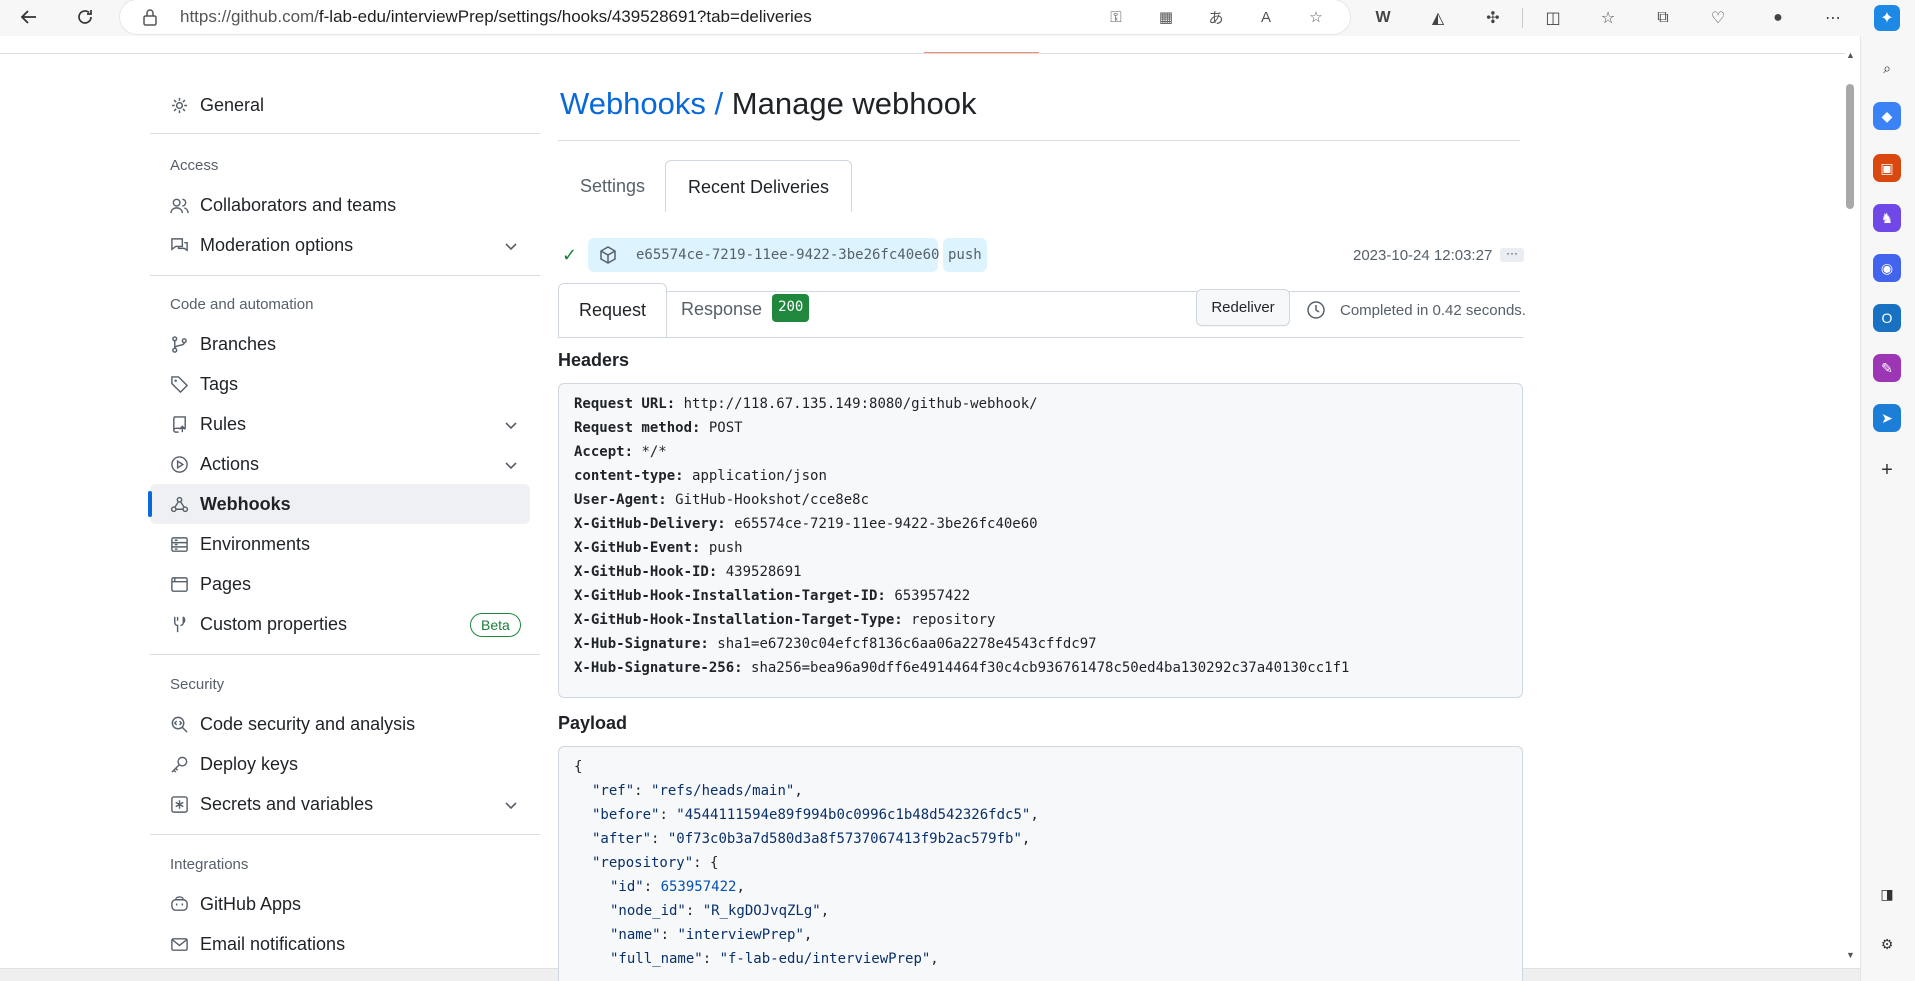  I want to click on comment-discussion-icon, so click(179, 245).